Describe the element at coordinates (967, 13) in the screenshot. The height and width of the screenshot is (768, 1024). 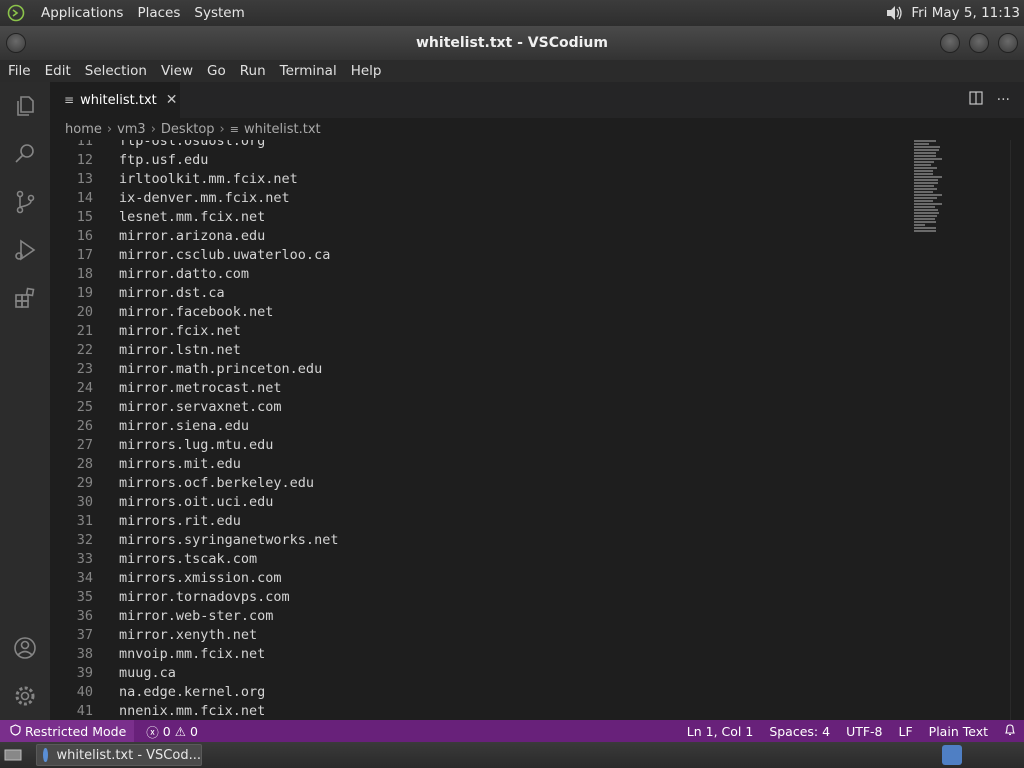
I see `clock: Fri May 5, 11:13` at that location.